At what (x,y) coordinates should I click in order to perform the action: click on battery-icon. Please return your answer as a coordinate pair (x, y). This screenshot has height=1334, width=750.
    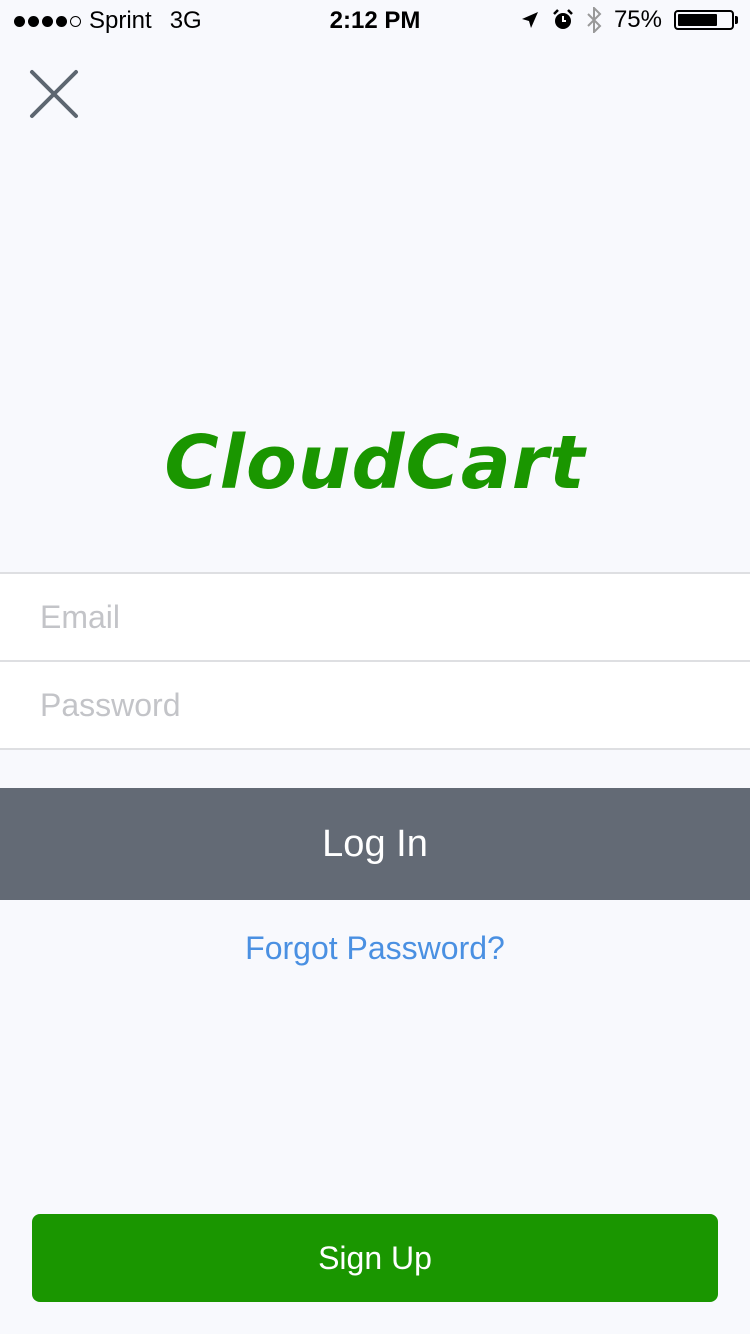
    Looking at the image, I should click on (706, 20).